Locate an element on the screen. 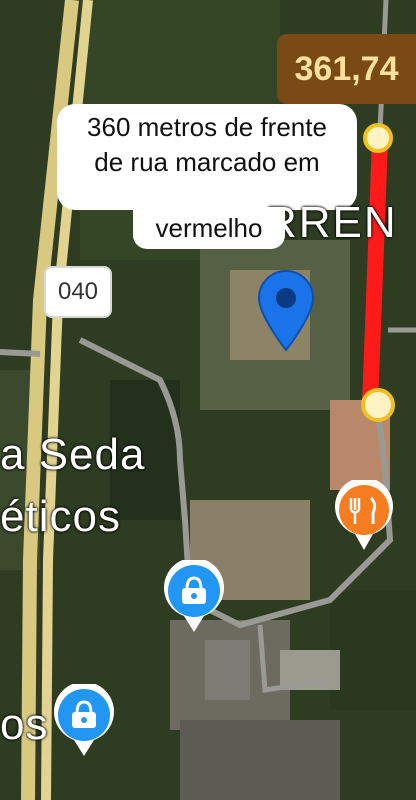  restaurant-icon is located at coordinates (364, 516).